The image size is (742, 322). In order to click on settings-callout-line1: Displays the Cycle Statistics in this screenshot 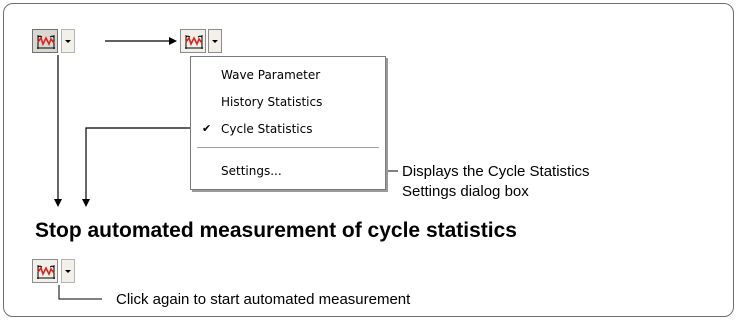, I will do `click(496, 171)`.